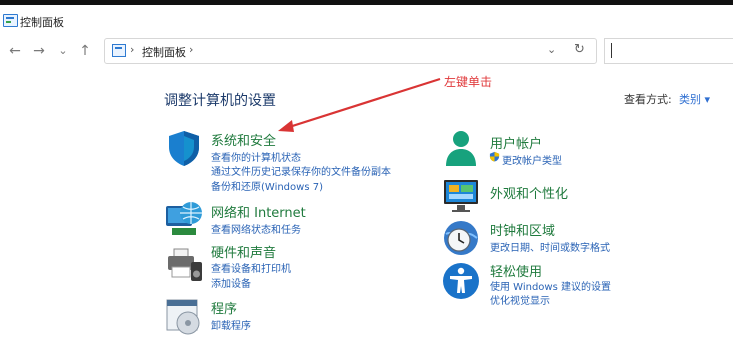 The width and height of the screenshot is (733, 359). Describe the element at coordinates (243, 139) in the screenshot. I see `category-system-security: 系统和安全` at that location.